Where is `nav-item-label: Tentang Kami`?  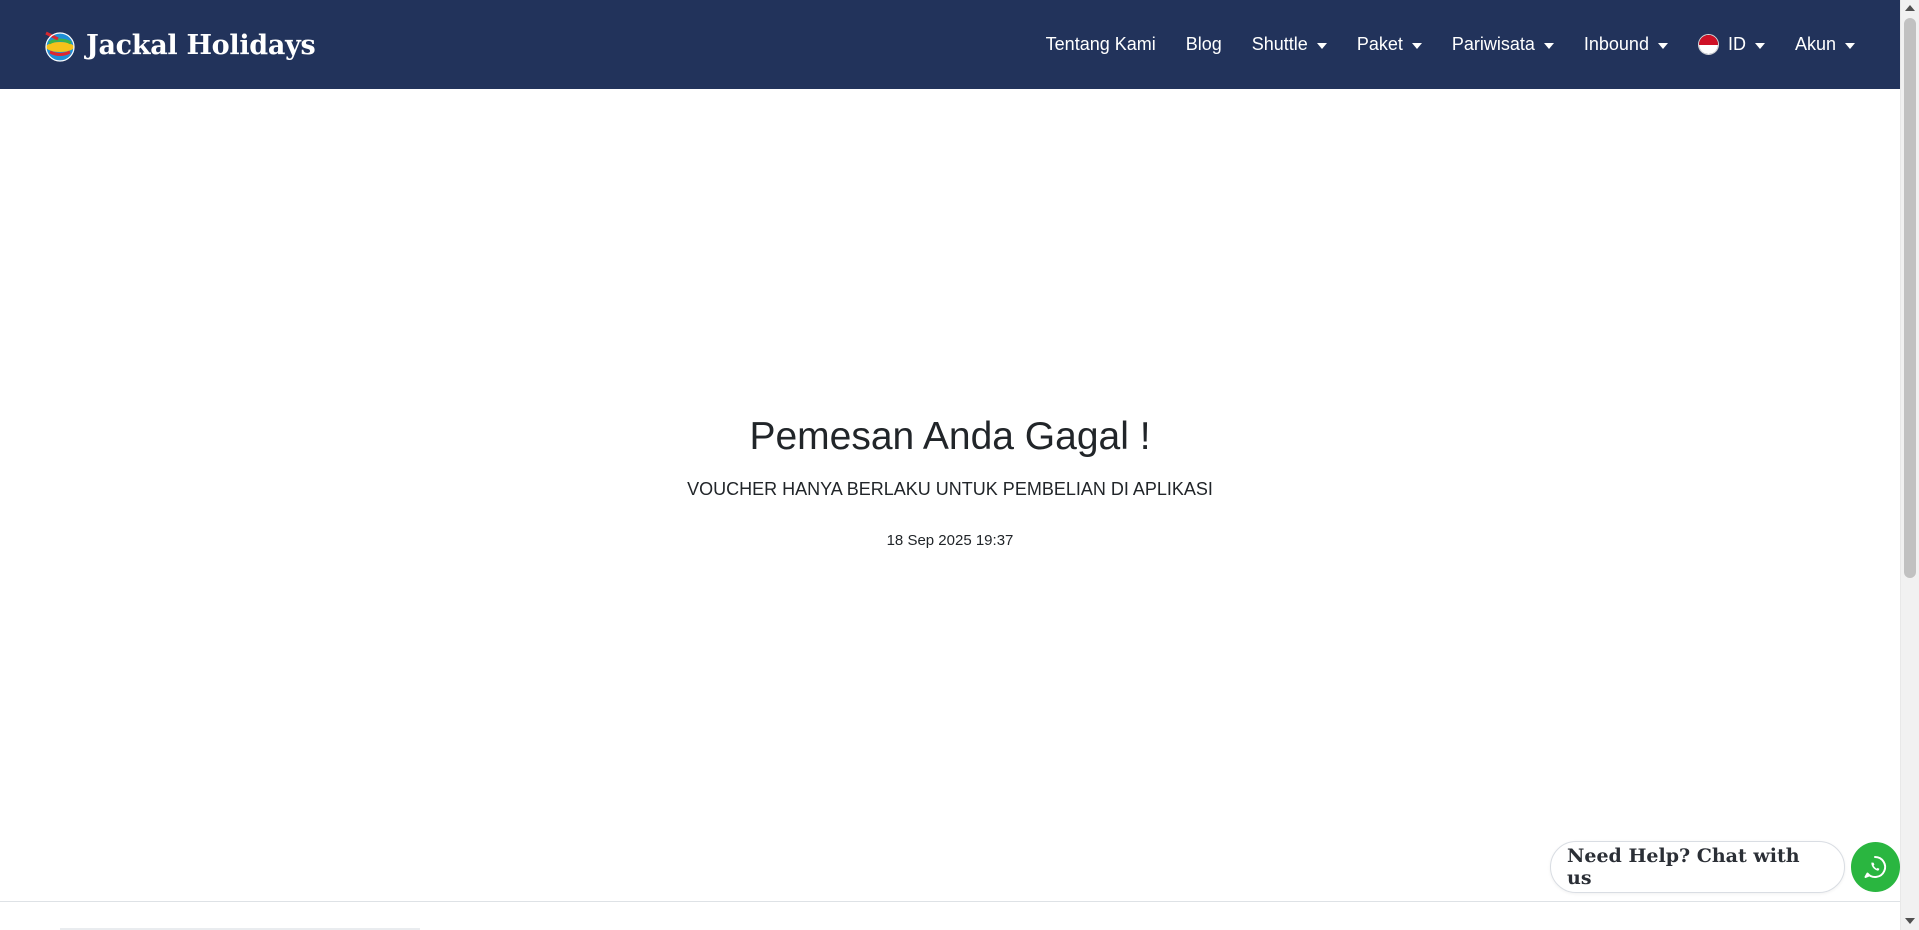 nav-item-label: Tentang Kami is located at coordinates (1100, 44).